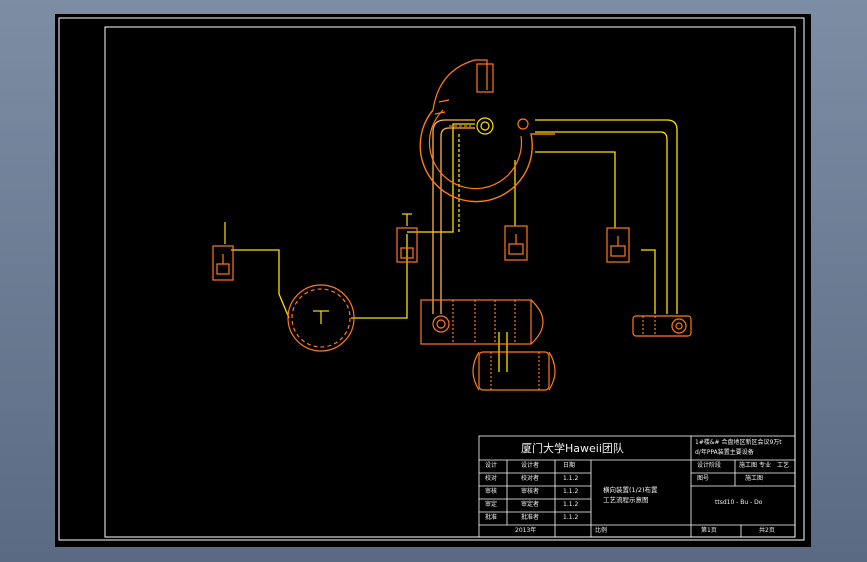 Image resolution: width=867 pixels, height=562 pixels. I want to click on name-row-2: 校对者, so click(530, 478).